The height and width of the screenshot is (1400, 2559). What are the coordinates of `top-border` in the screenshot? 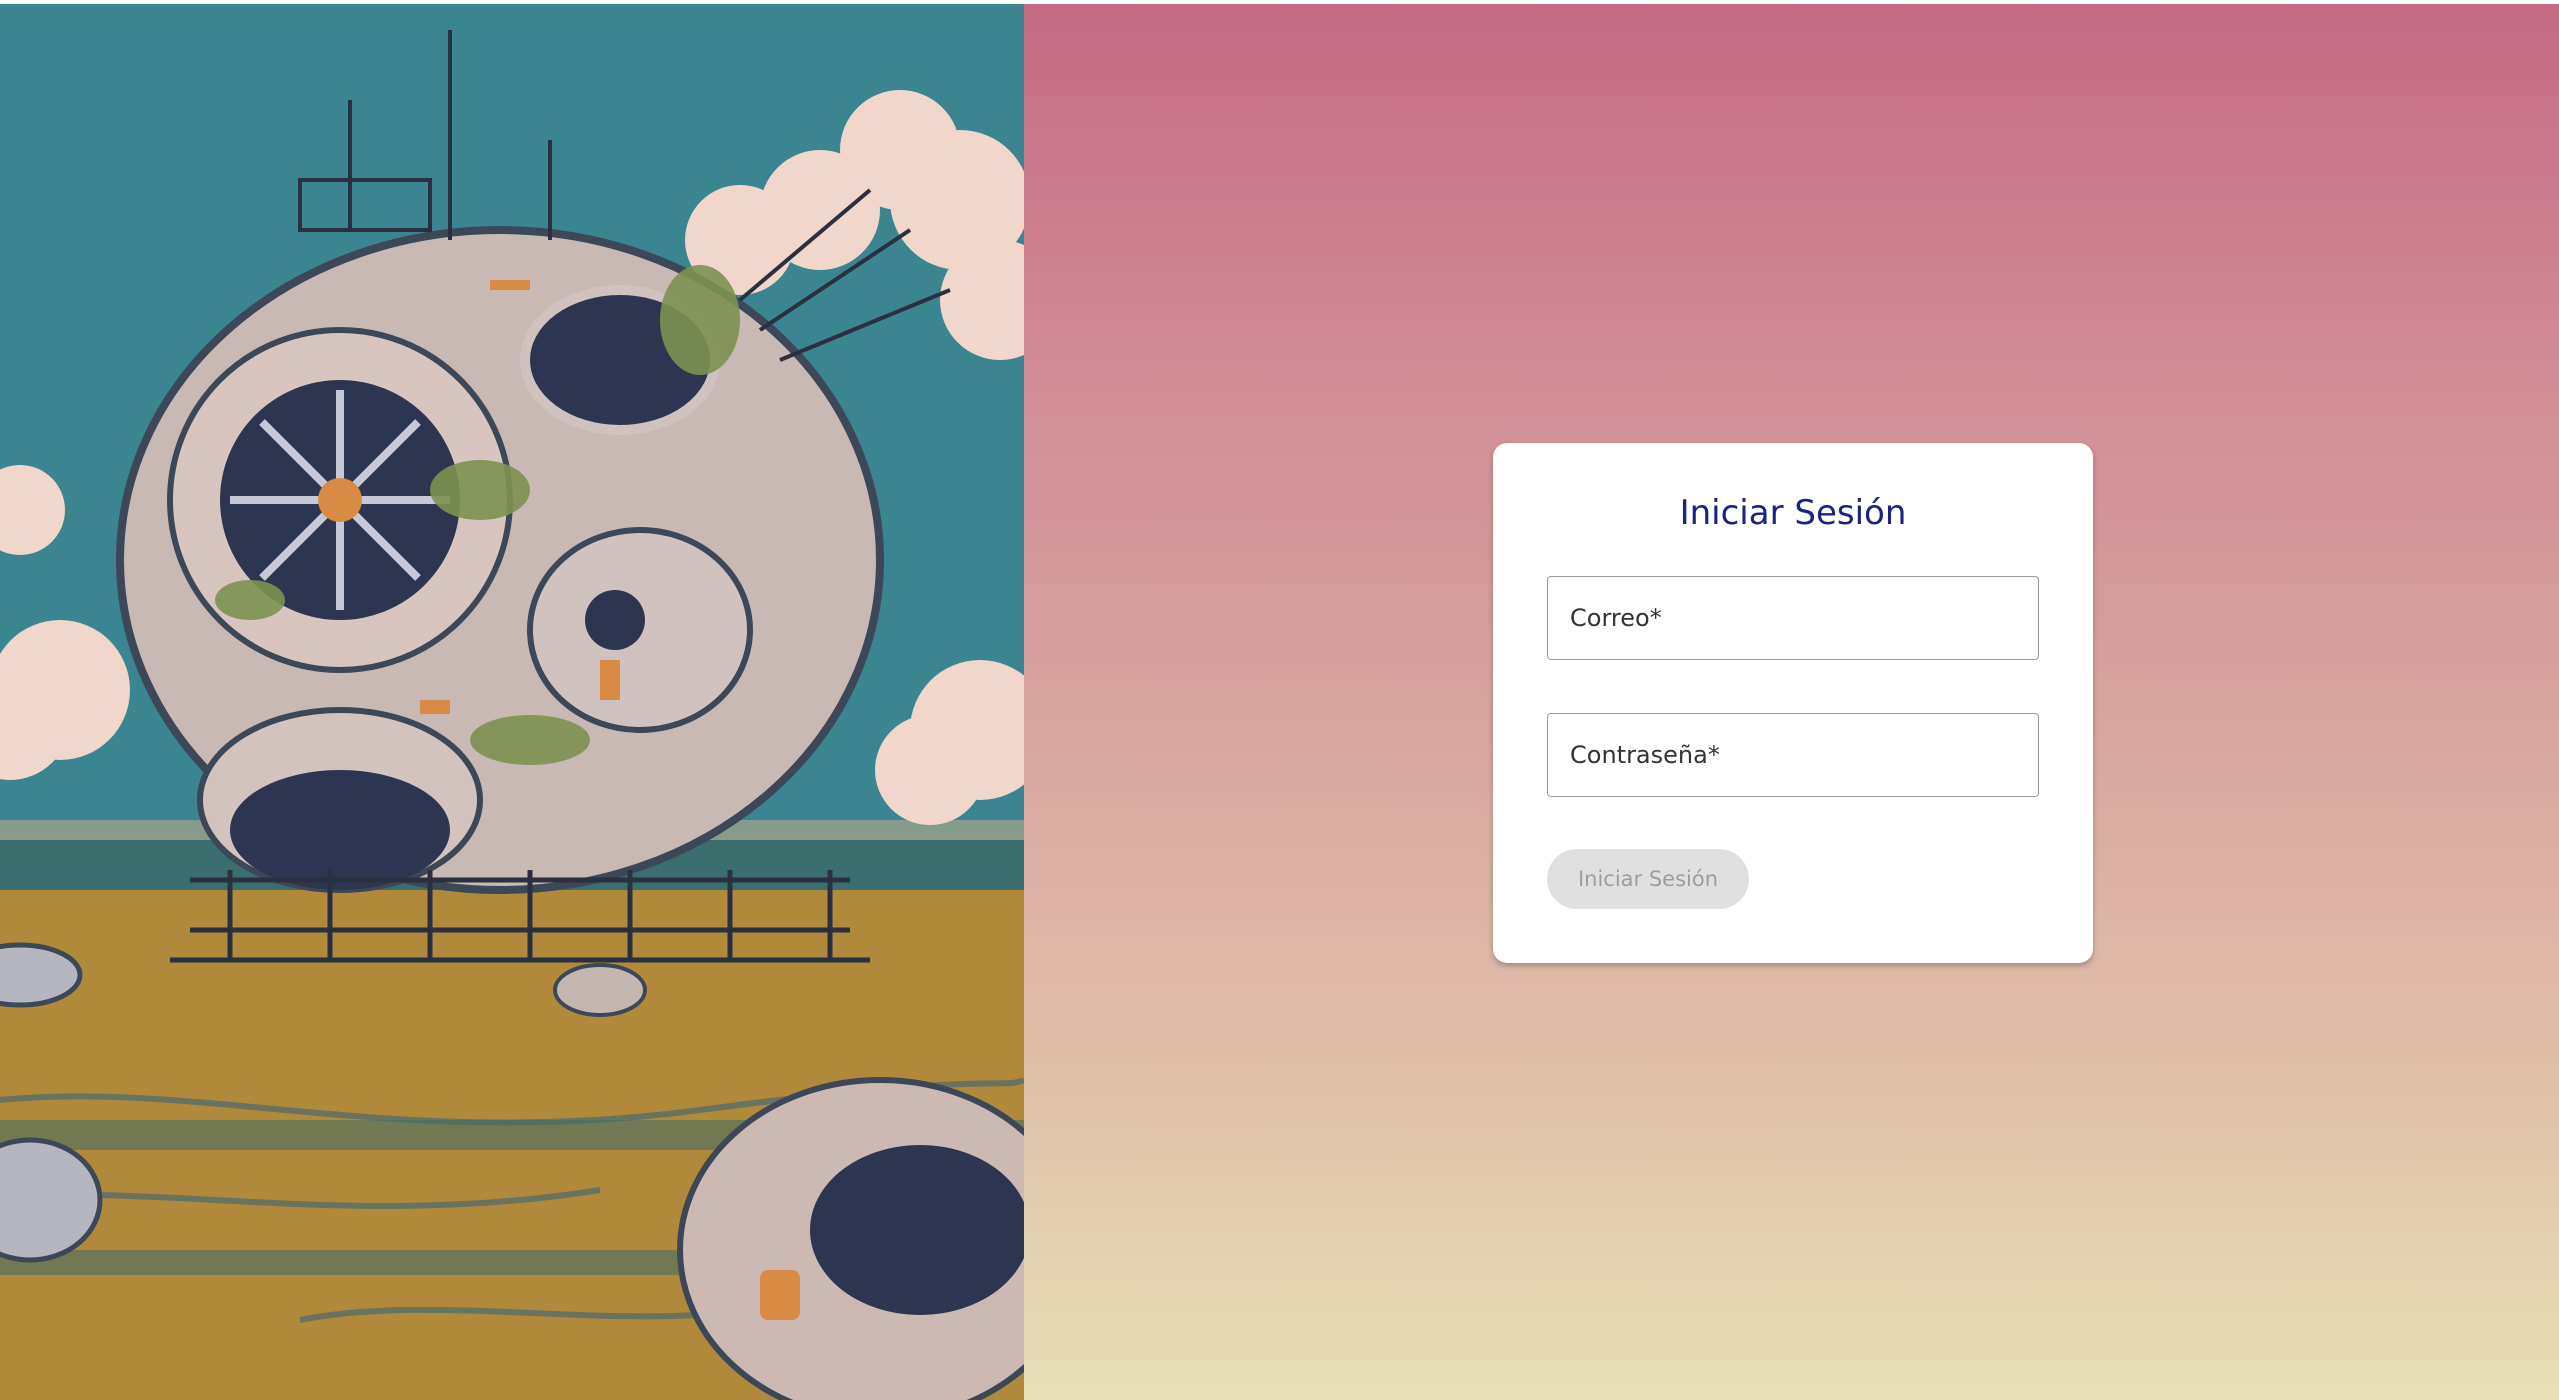 It's located at (1279, 2).